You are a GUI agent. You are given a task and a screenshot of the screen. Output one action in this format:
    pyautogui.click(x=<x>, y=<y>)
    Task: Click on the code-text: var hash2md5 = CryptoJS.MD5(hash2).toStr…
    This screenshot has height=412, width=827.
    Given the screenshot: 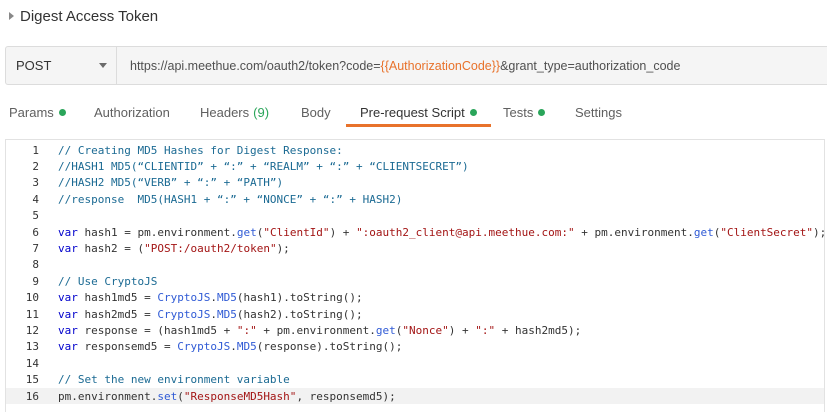 What is the action you would take?
    pyautogui.click(x=201, y=314)
    